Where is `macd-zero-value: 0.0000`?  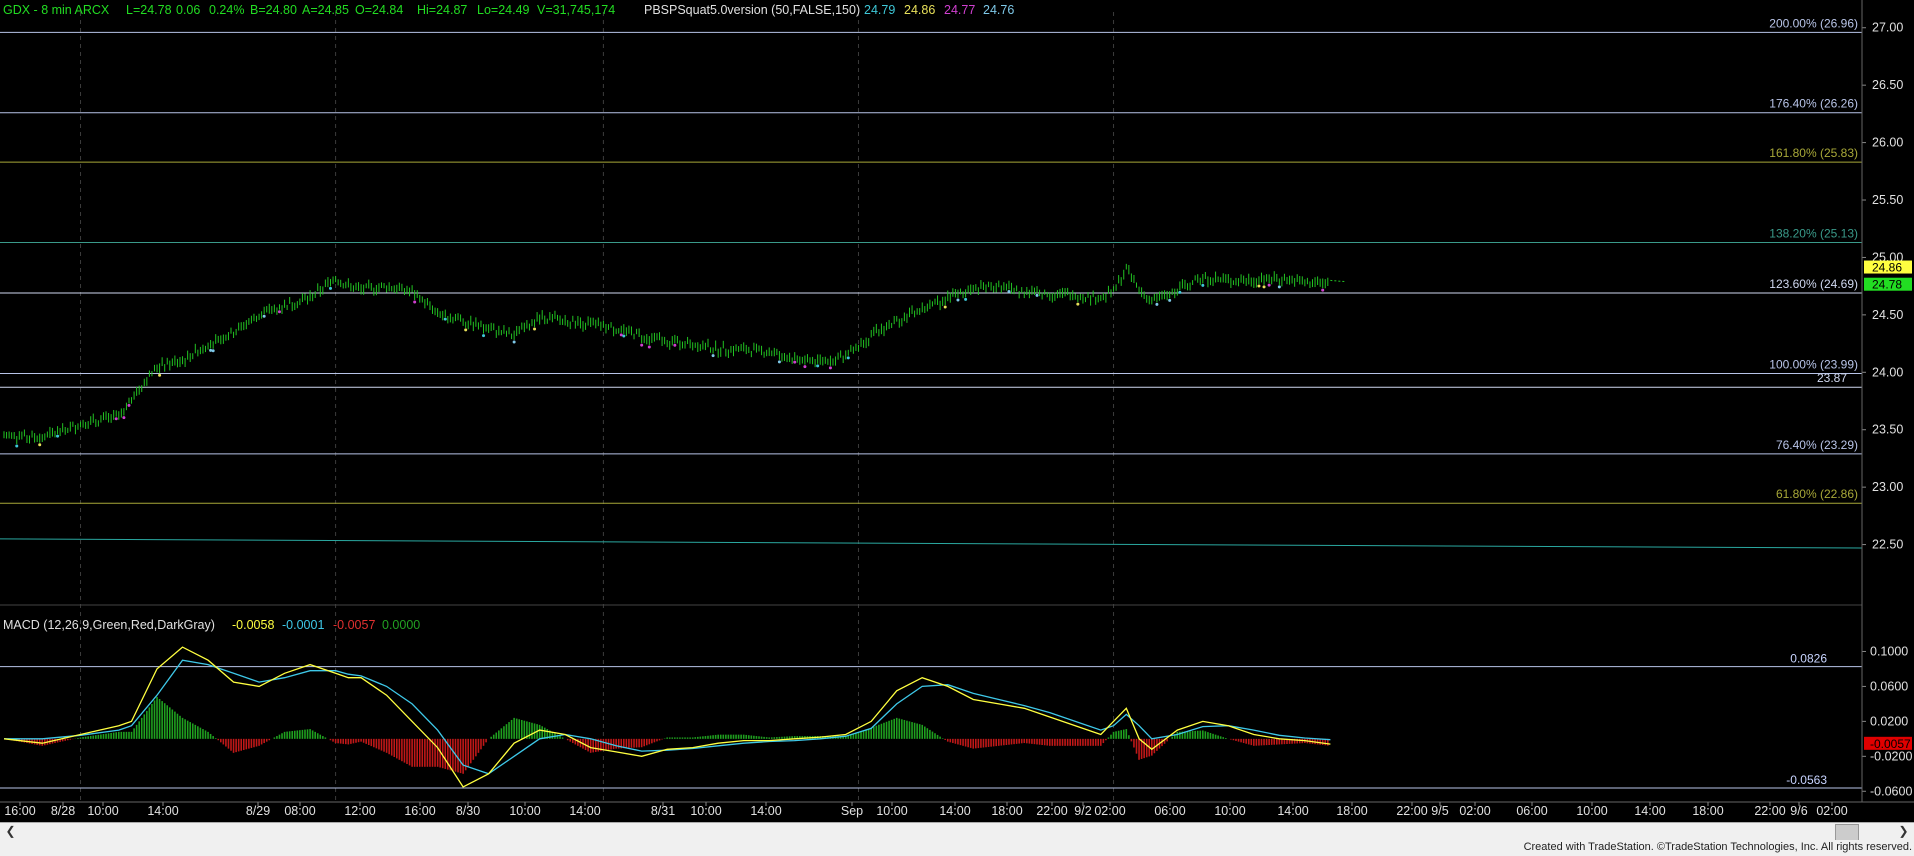
macd-zero-value: 0.0000 is located at coordinates (401, 625).